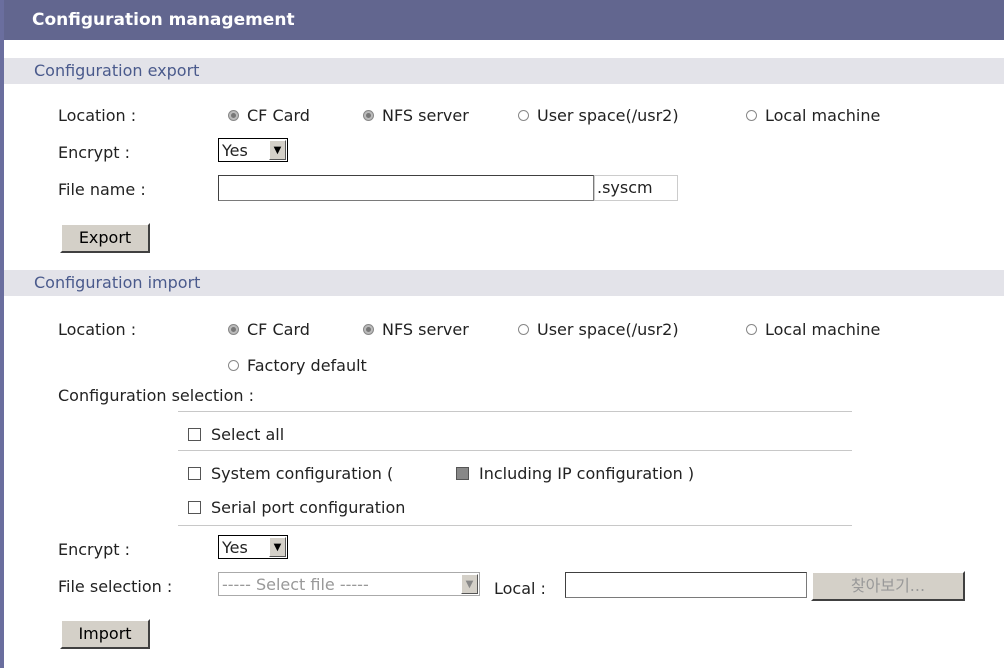 The image size is (1004, 668). Describe the element at coordinates (253, 547) in the screenshot. I see `import-encrypt-select: Yes ▼` at that location.